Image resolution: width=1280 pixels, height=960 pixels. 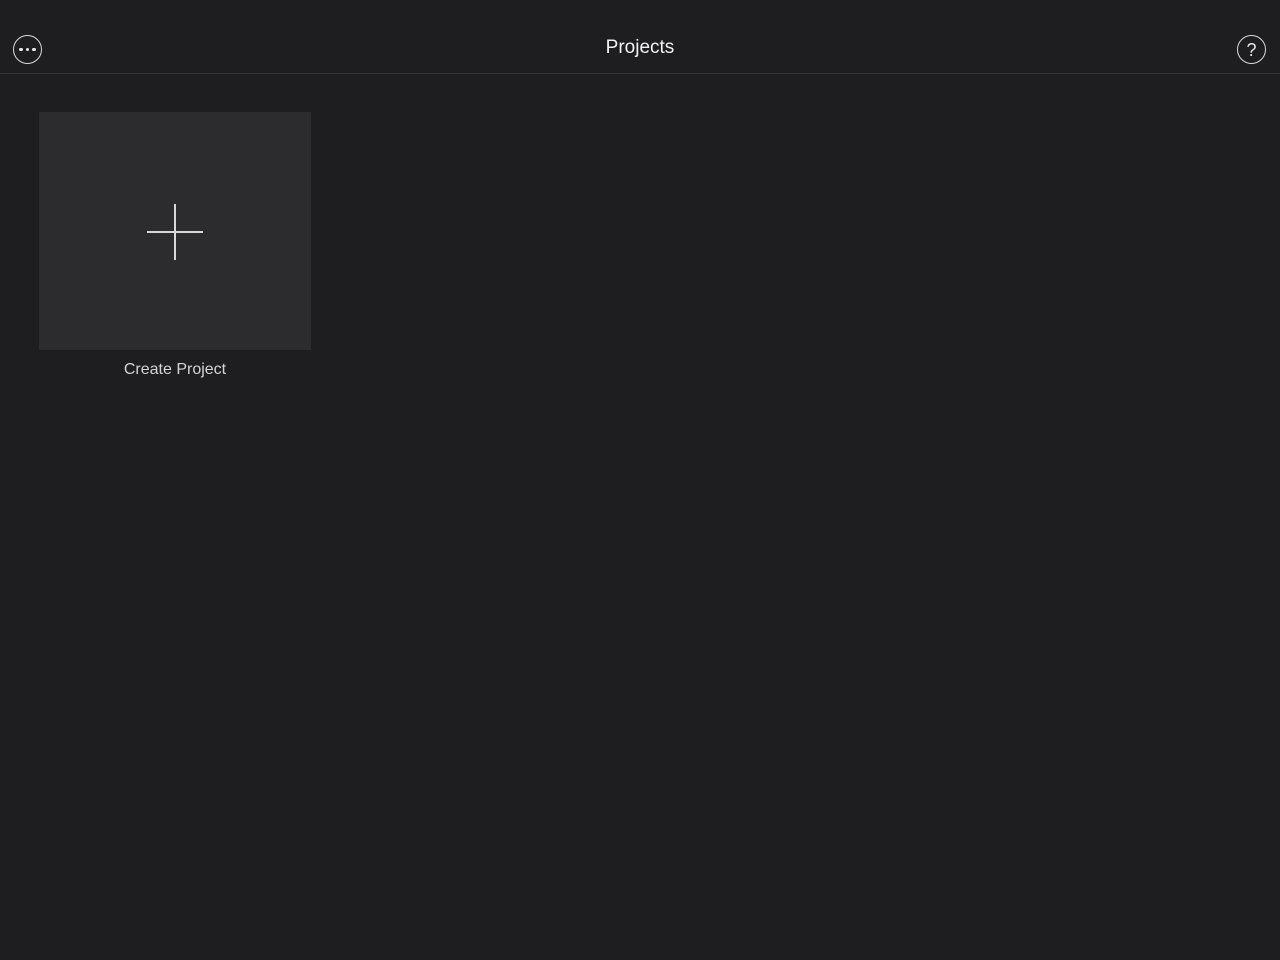 I want to click on create-project-tile, so click(x=175, y=231).